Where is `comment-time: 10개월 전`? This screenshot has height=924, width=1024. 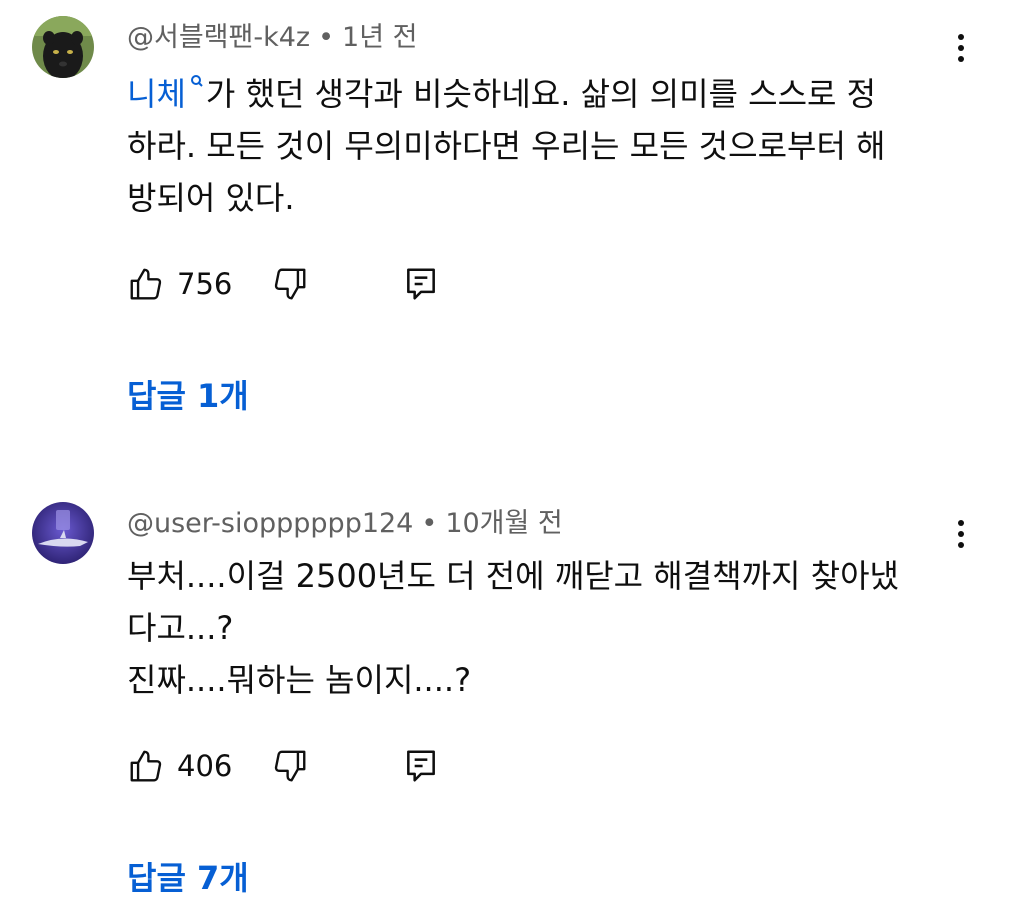
comment-time: 10개월 전 is located at coordinates (503, 523).